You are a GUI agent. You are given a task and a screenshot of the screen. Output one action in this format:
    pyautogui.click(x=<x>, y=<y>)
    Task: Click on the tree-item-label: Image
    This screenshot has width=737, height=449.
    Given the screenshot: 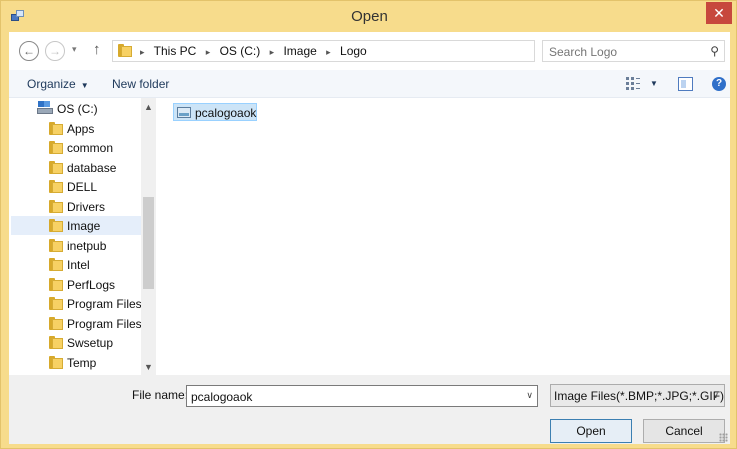 What is the action you would take?
    pyautogui.click(x=84, y=226)
    